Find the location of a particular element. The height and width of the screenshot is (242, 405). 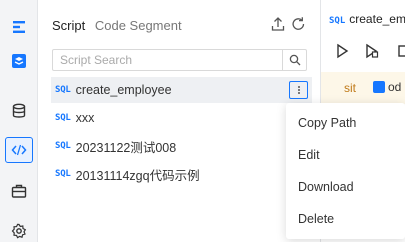

more-actions-button is located at coordinates (298, 90).